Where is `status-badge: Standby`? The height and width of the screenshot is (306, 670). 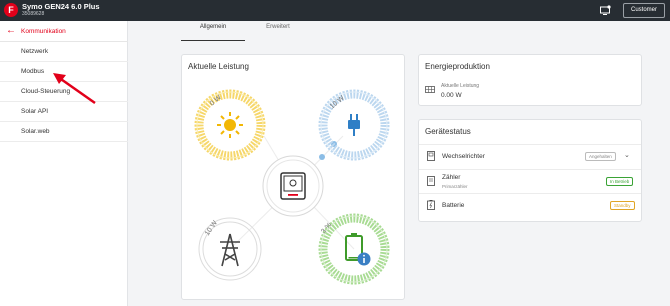 status-badge: Standby is located at coordinates (622, 205).